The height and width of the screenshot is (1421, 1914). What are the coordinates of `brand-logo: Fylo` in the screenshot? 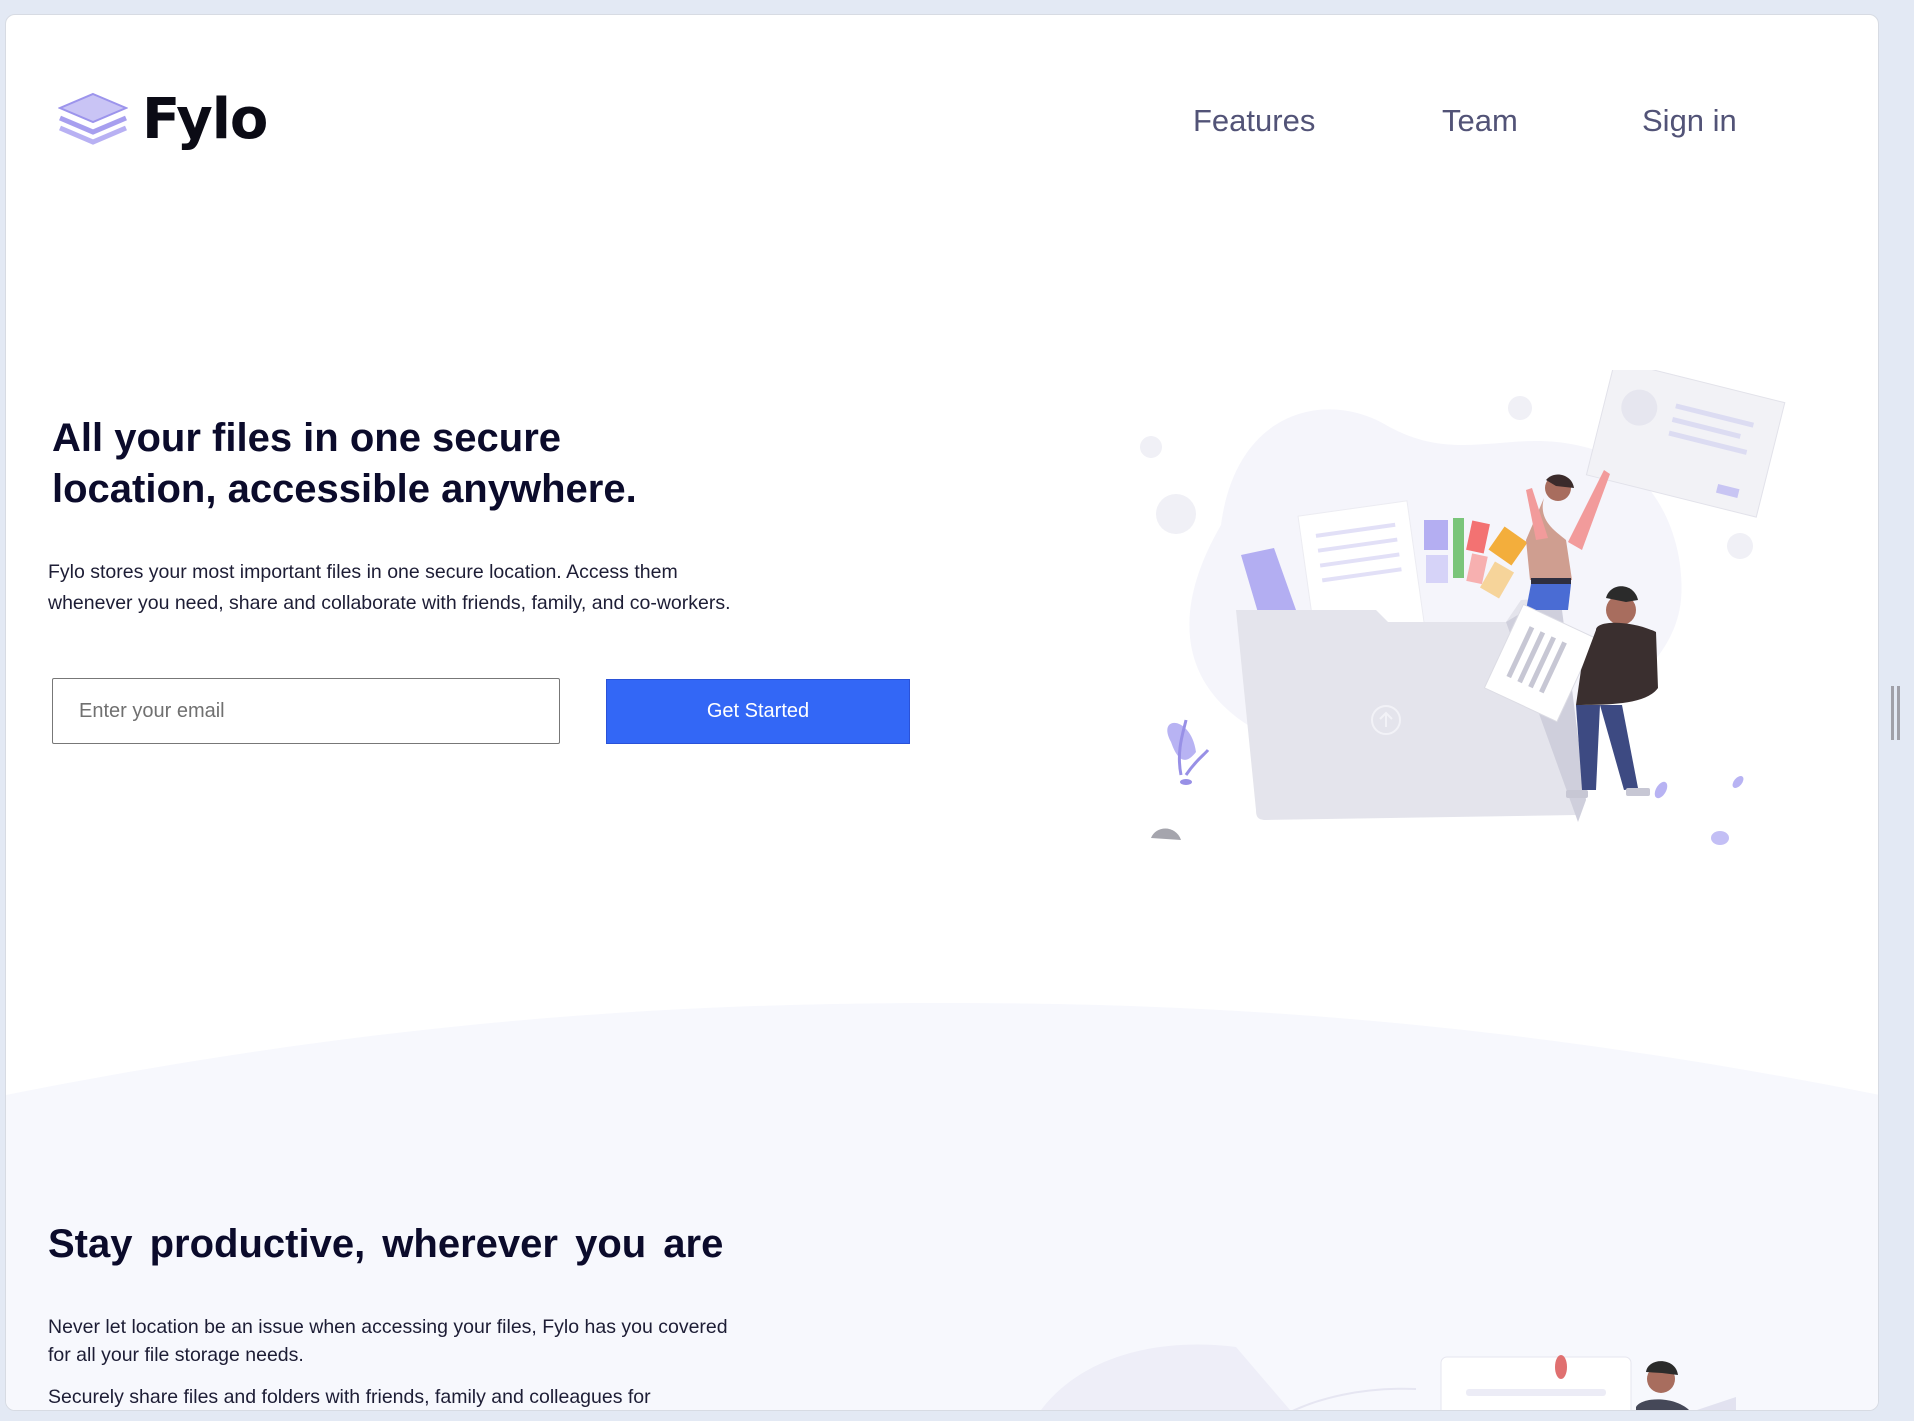 It's located at (163, 119).